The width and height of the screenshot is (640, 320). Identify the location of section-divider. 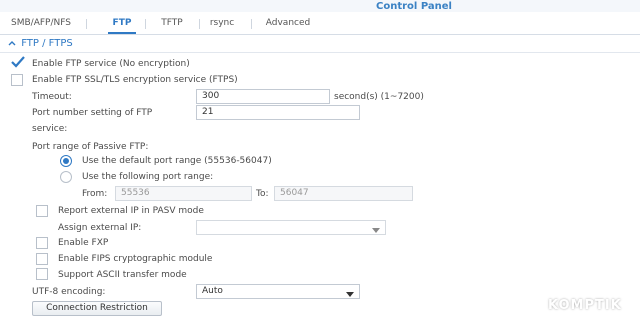
(320, 52).